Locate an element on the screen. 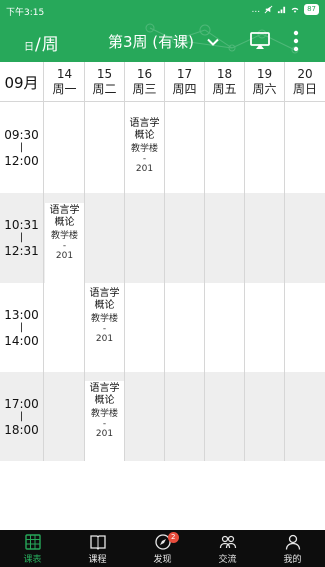 Image resolution: width=325 pixels, height=567 pixels. day-week-toggle: 日 / 周 is located at coordinates (41, 42).